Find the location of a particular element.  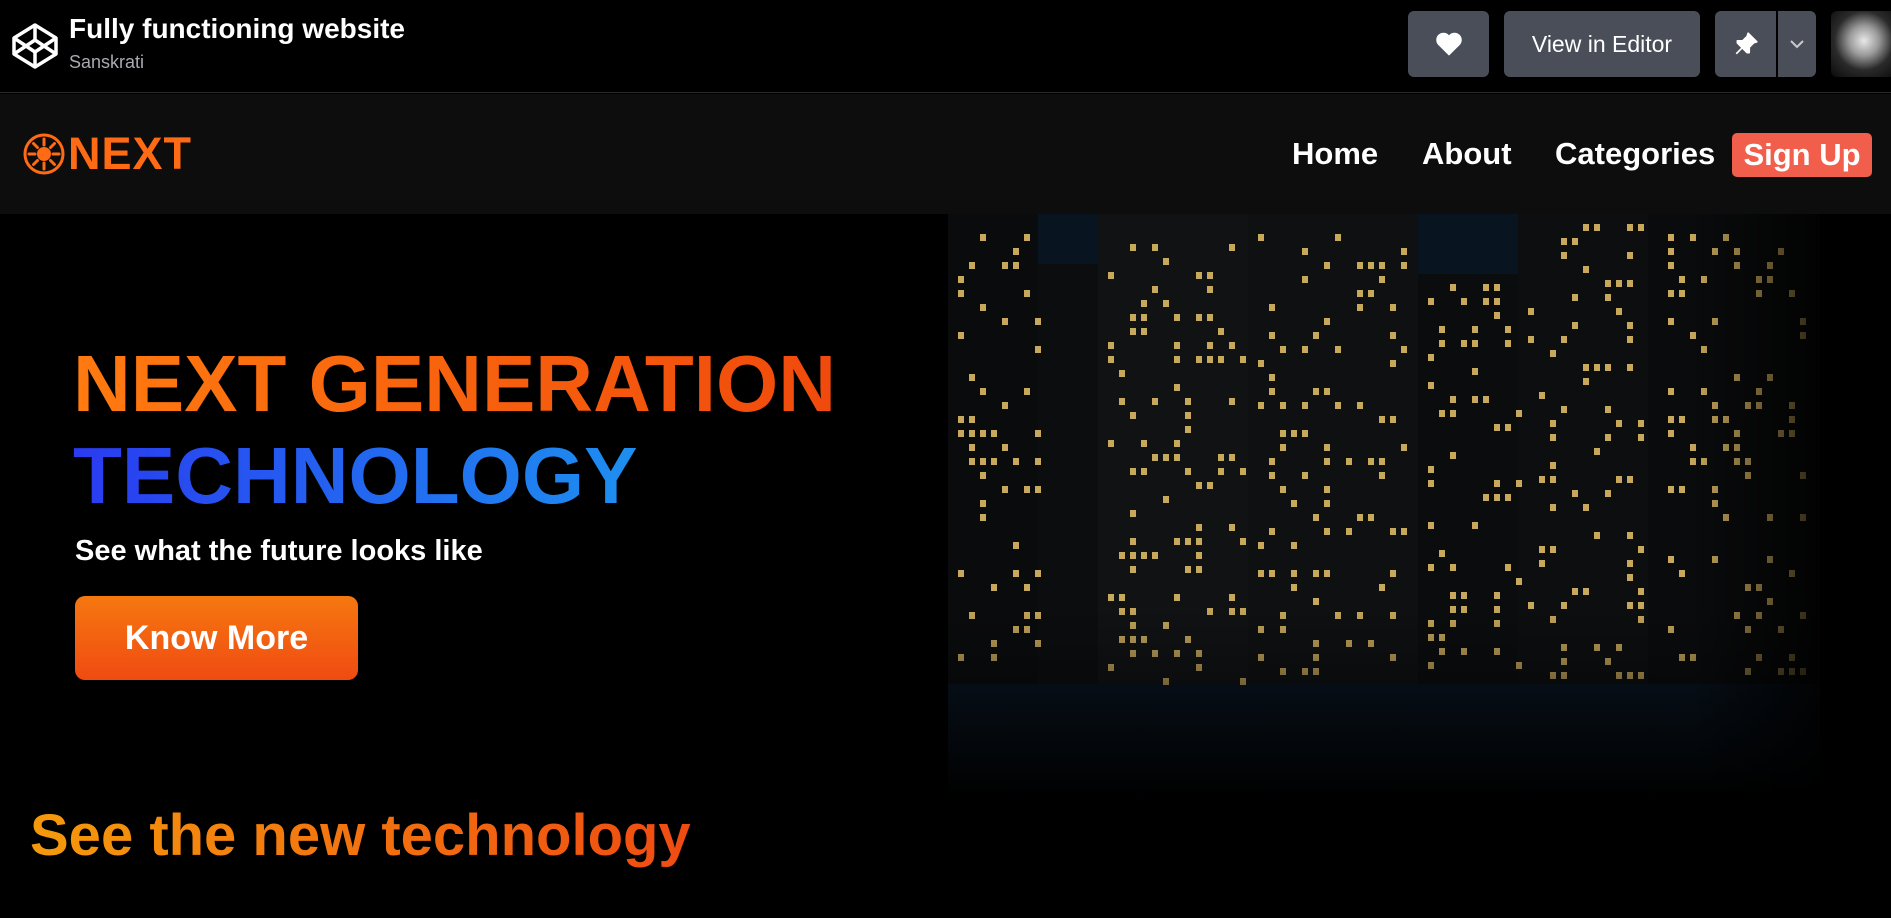

nav-about-link: About is located at coordinates (1467, 154).